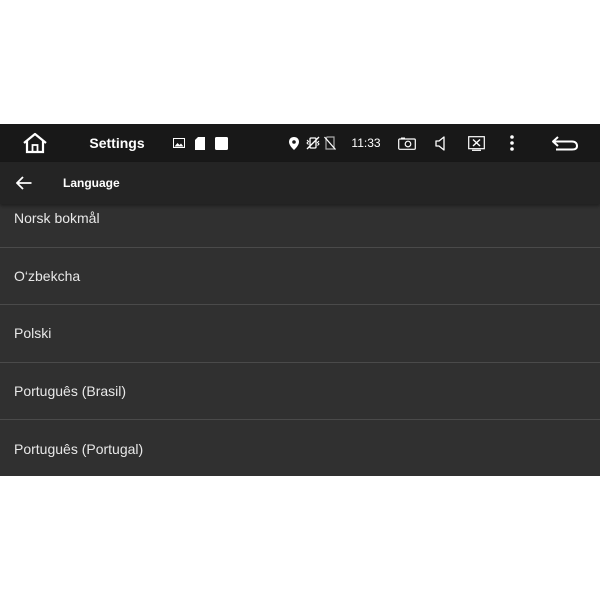 This screenshot has height=600, width=600. I want to click on arrow-back-icon, so click(24, 183).